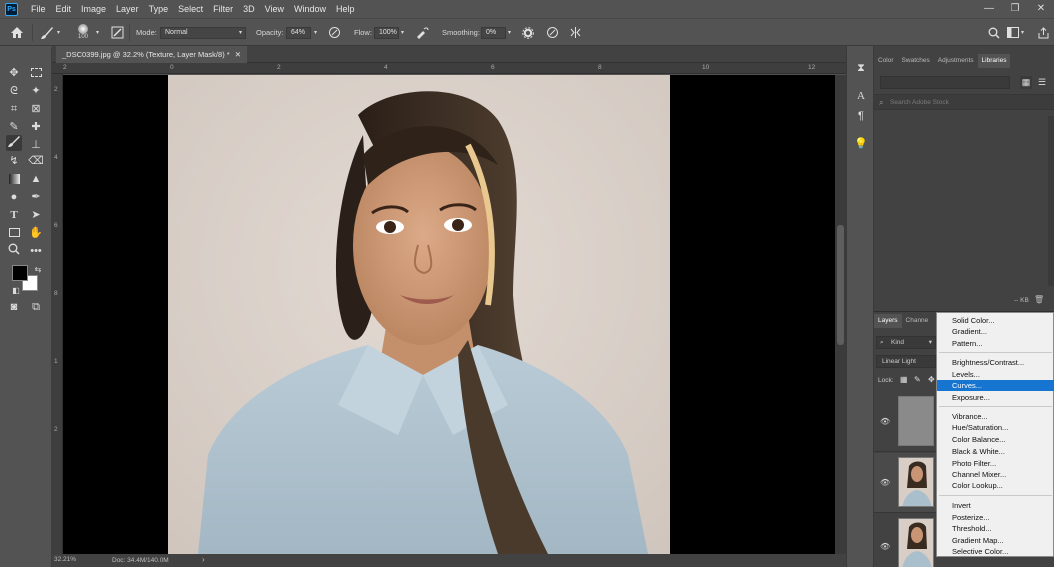  Describe the element at coordinates (14, 161) in the screenshot. I see `history-brush-tool-icon: ↯` at that location.